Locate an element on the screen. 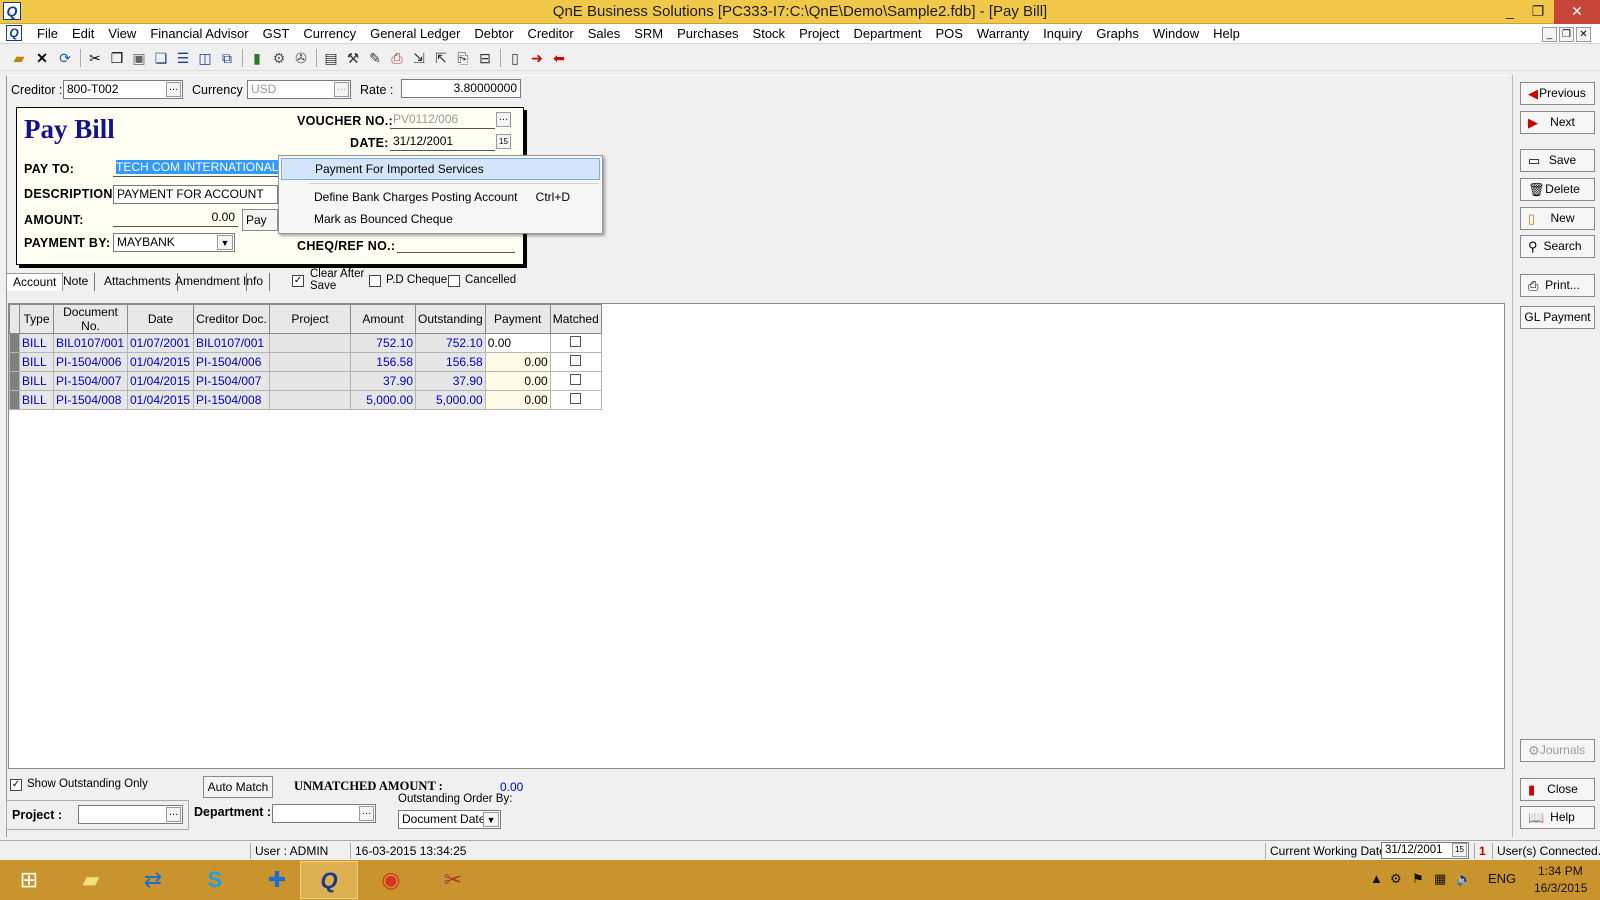  auto-match-button: Auto Match is located at coordinates (238, 787).